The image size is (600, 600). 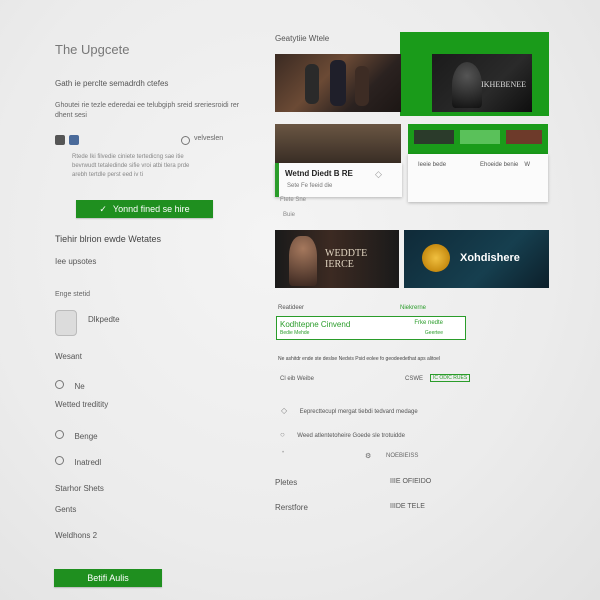 I want to click on radio-option: Ne, so click(x=70, y=385).